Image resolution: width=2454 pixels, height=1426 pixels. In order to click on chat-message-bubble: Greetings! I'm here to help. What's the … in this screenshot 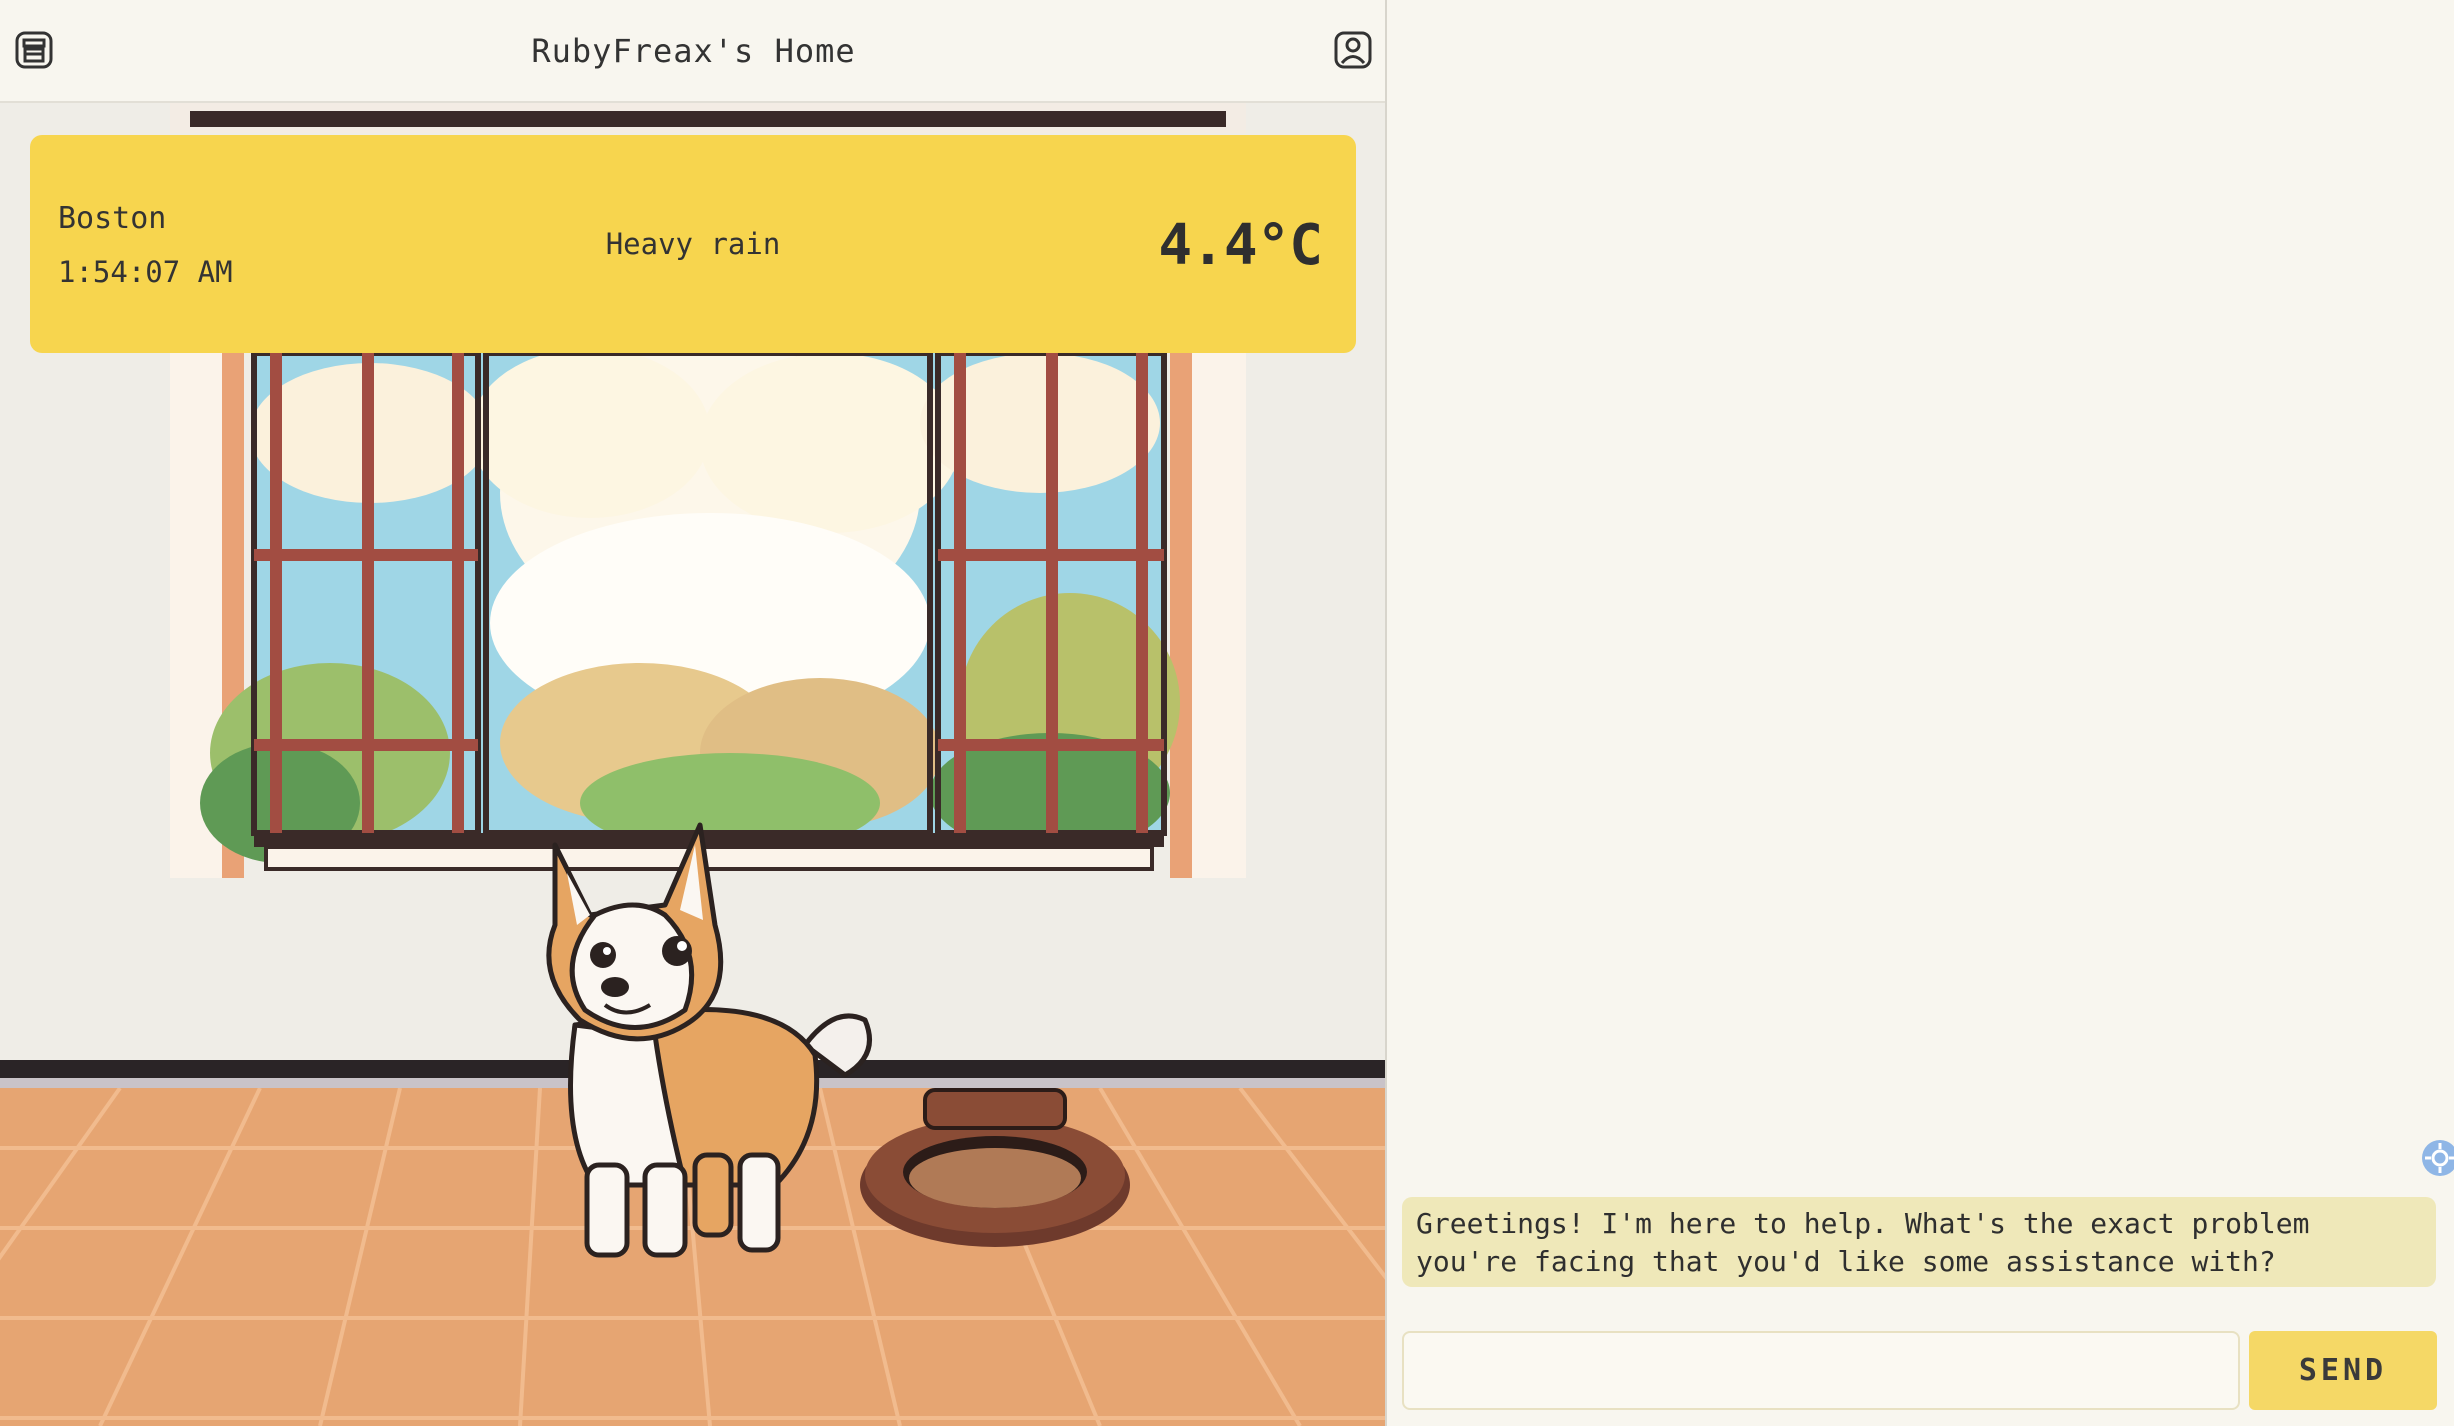, I will do `click(1919, 1242)`.